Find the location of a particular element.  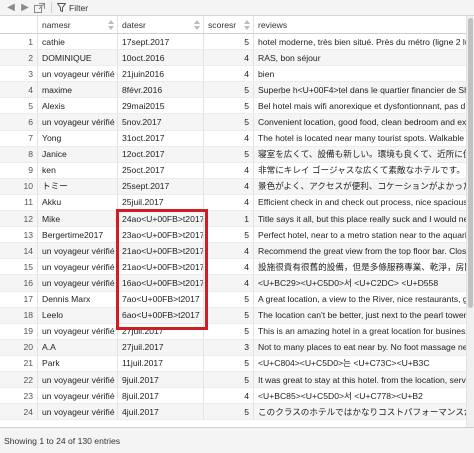

name-cell: Leelo is located at coordinates (78, 315).